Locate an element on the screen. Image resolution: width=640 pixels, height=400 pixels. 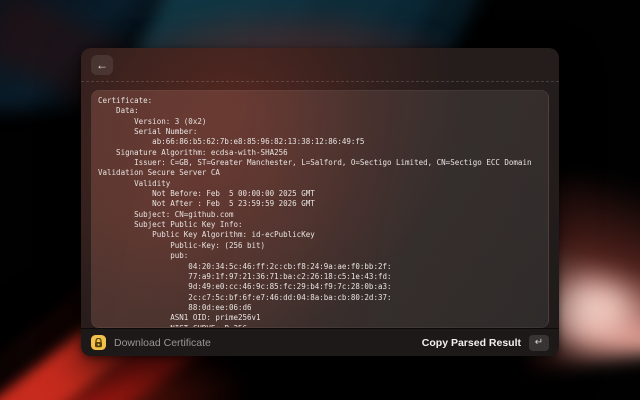
back-button: ← is located at coordinates (102, 64).